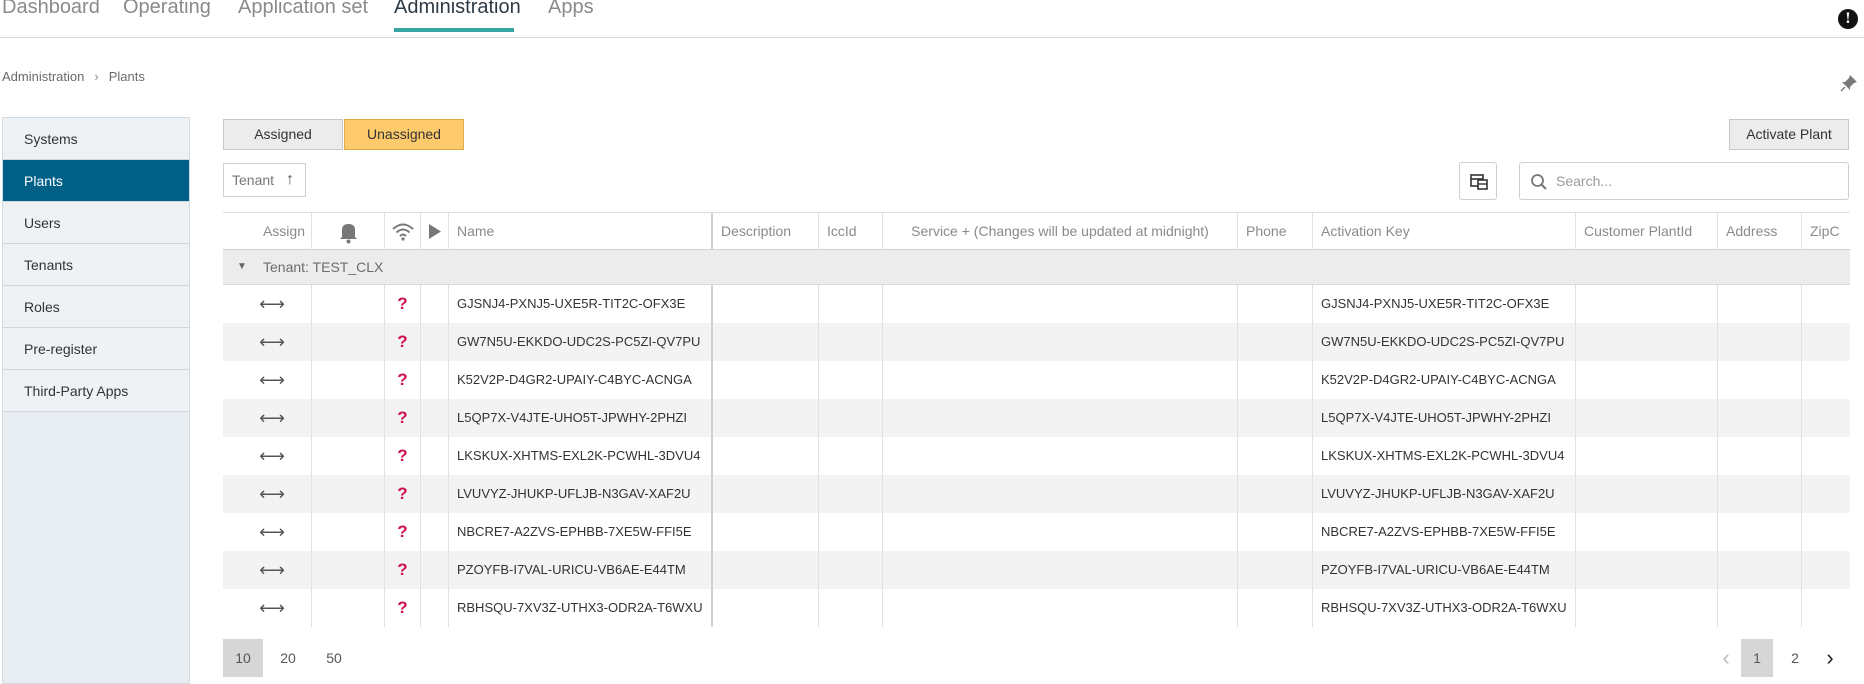  I want to click on column-header-iccid: IccId, so click(851, 232).